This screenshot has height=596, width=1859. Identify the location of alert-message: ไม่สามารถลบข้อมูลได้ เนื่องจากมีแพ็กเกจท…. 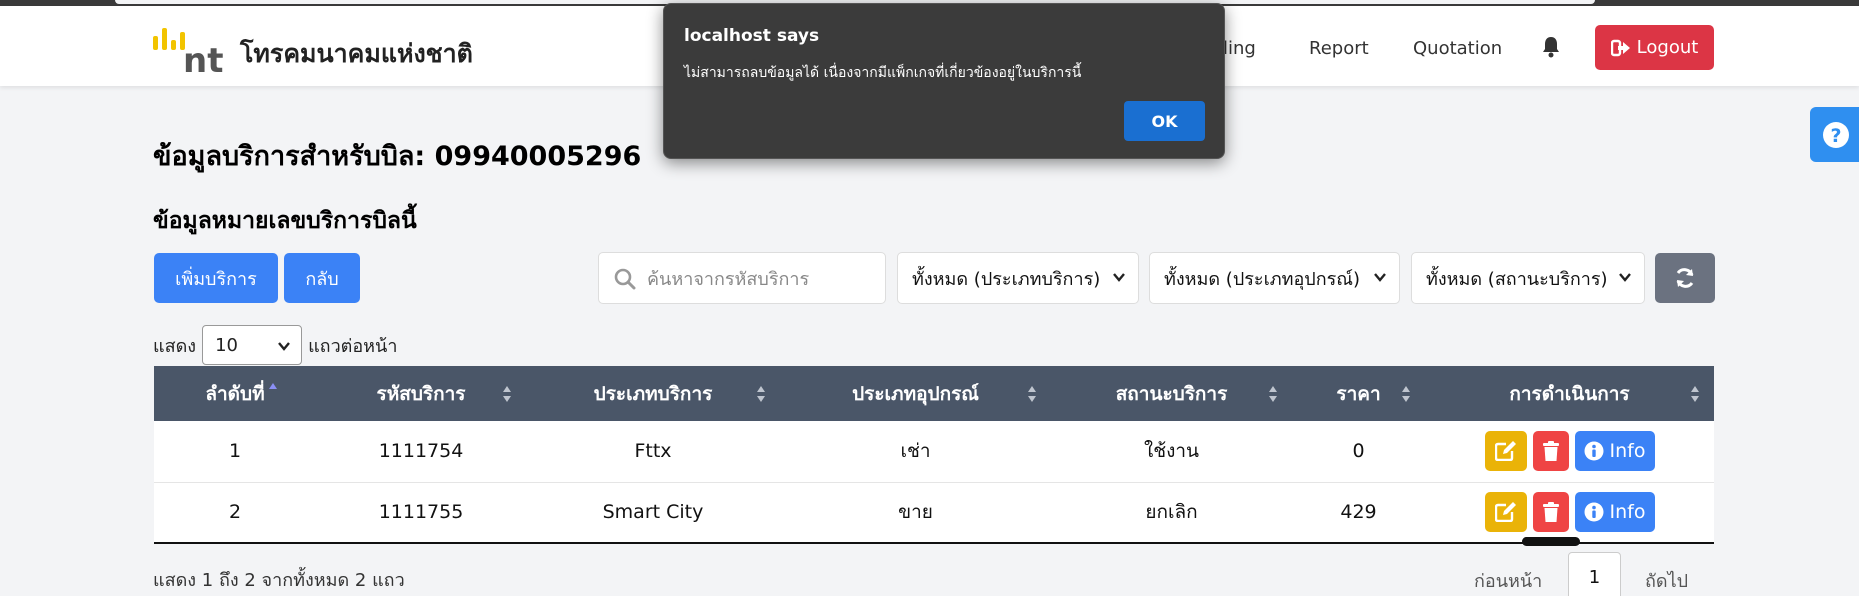
(883, 73).